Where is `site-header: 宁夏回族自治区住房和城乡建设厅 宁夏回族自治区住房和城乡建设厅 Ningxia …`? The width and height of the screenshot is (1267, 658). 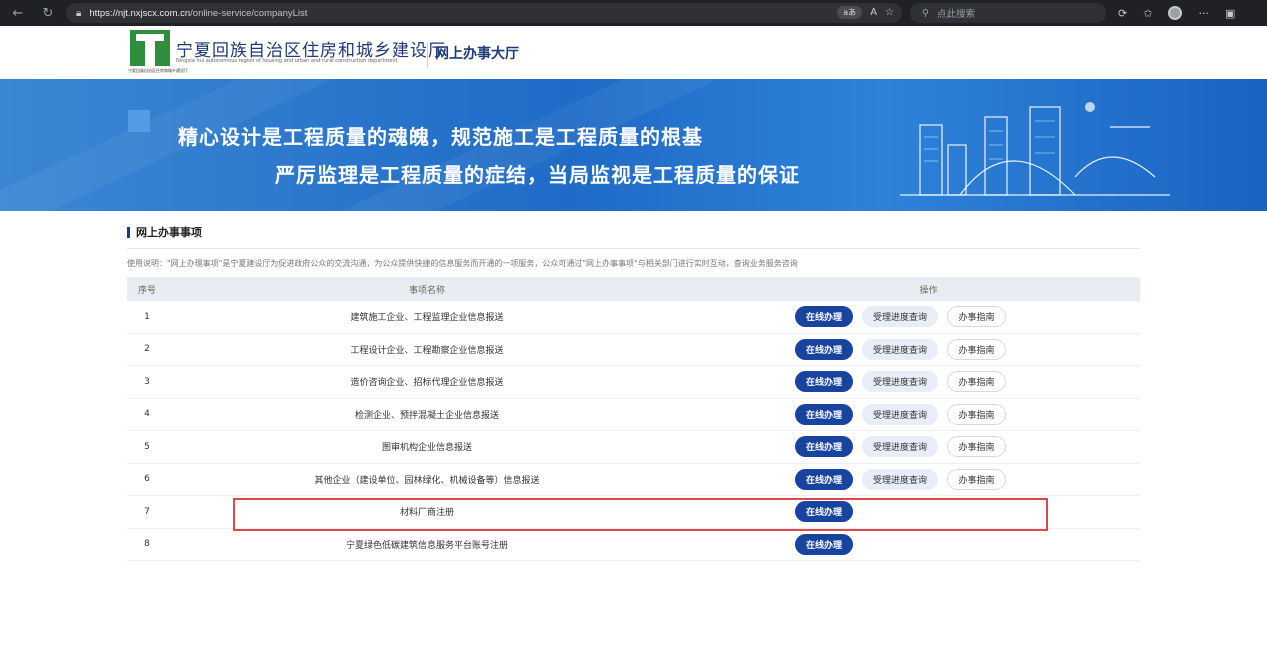
site-header: 宁夏回族自治区住房和城乡建设厅 宁夏回族自治区住房和城乡建设厅 Ningxia … is located at coordinates (633, 52).